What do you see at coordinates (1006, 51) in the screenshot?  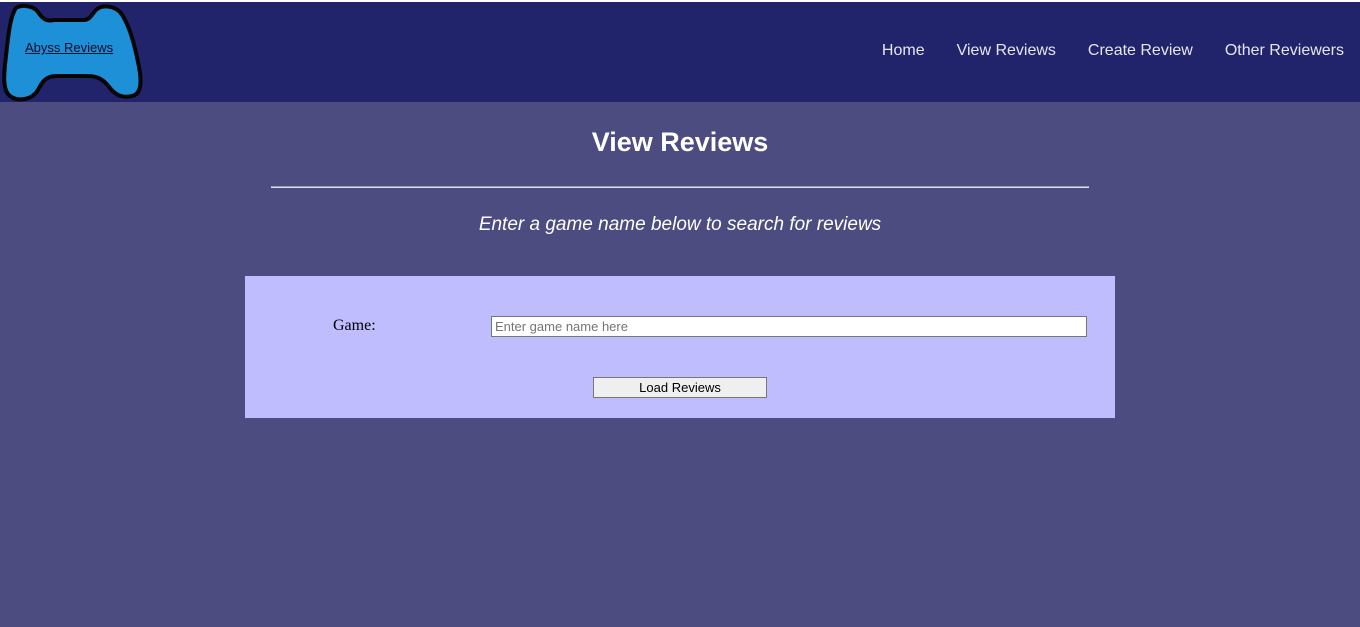 I see `nav-view-reviews: View Reviews` at bounding box center [1006, 51].